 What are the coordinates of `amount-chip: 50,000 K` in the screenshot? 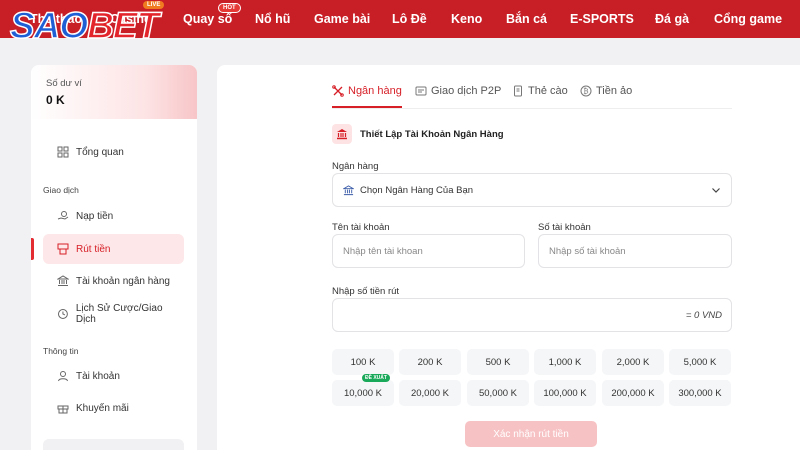 It's located at (498, 393).